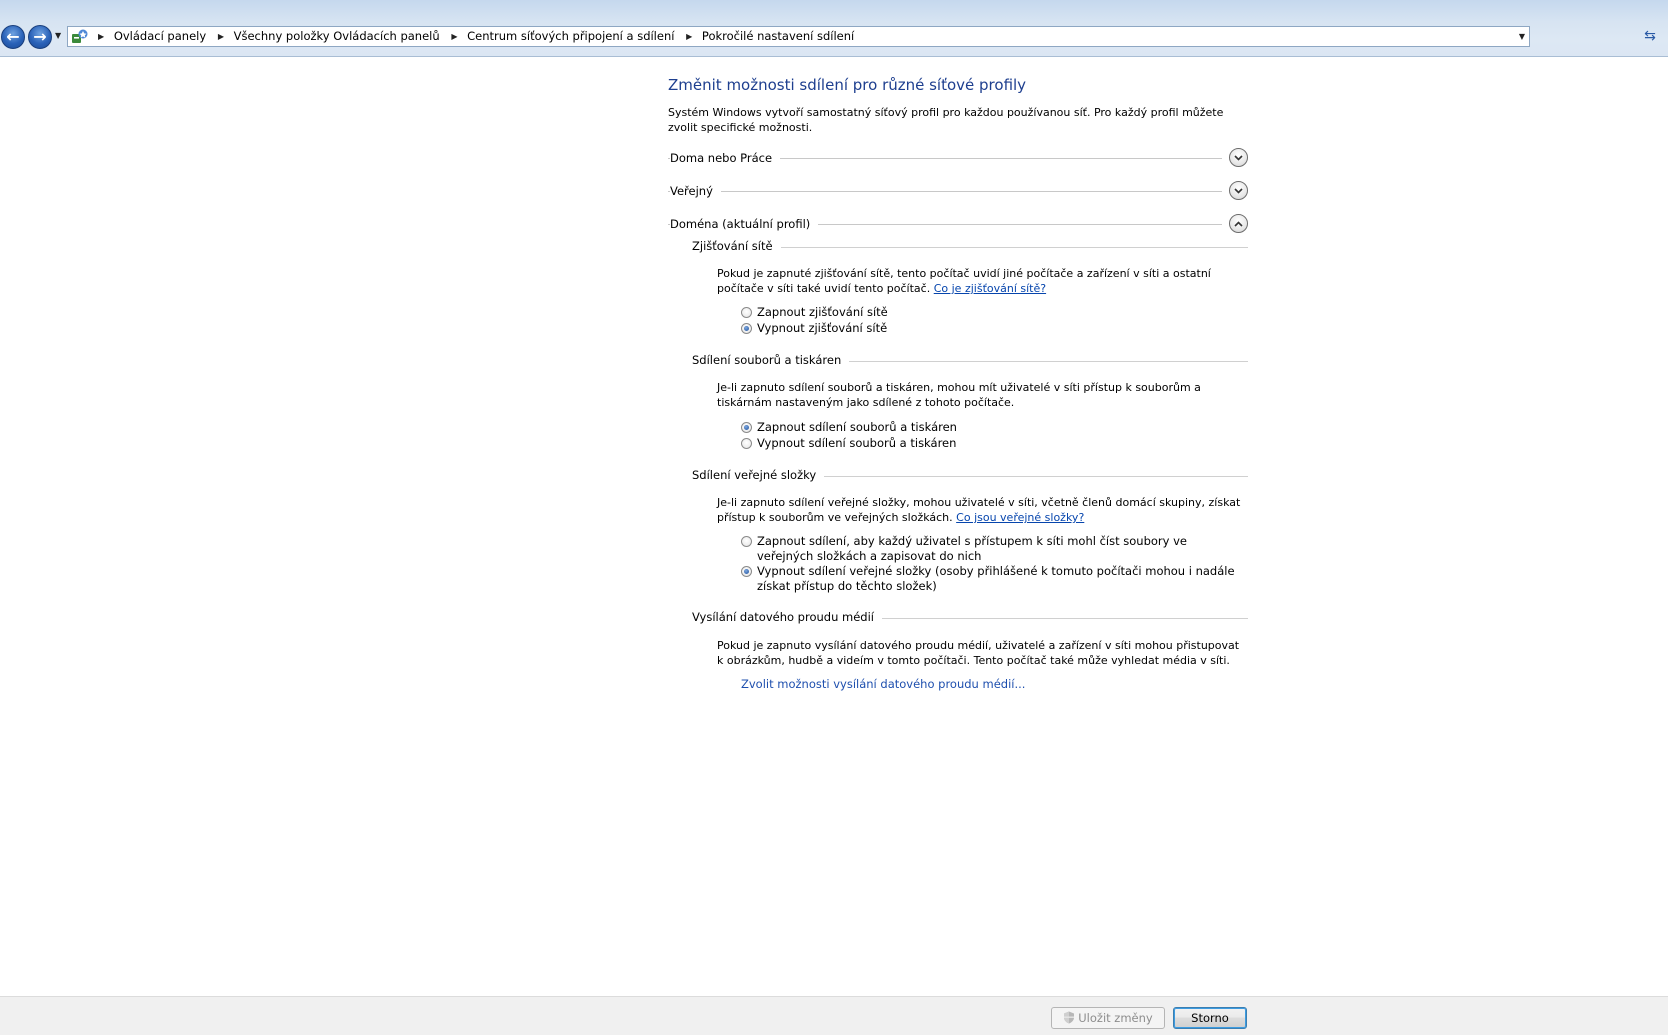 The width and height of the screenshot is (1668, 1035). I want to click on back-button: ←, so click(13, 37).